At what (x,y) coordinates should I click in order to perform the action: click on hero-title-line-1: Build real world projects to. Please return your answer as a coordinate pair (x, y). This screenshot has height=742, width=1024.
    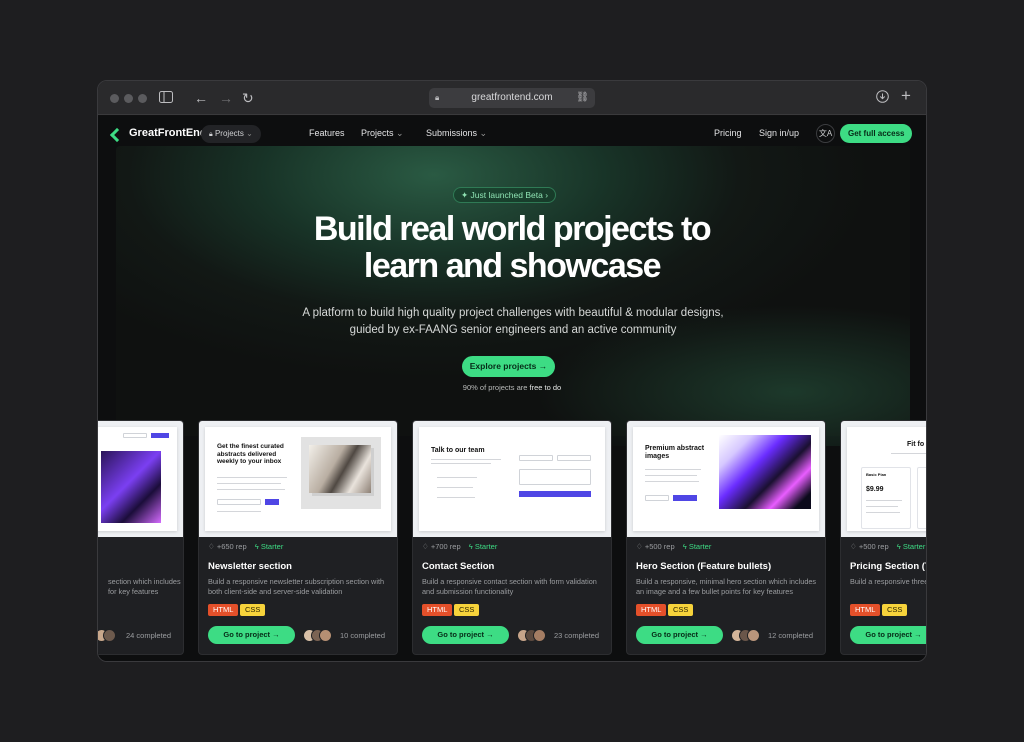
    Looking at the image, I should click on (512, 229).